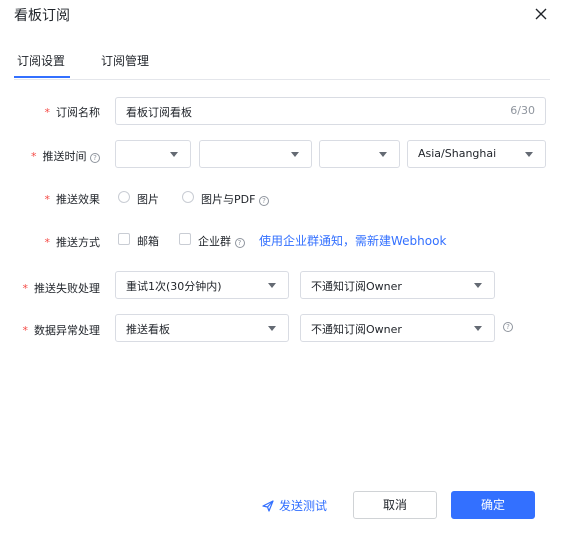 Image resolution: width=564 pixels, height=533 pixels. Describe the element at coordinates (228, 199) in the screenshot. I see `radio-image-pdf-text: 图片与PDF` at that location.